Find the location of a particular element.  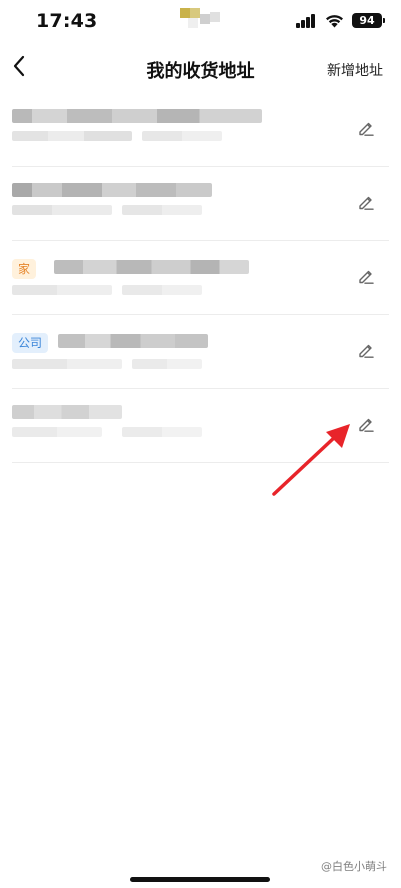

company-tag: 公司 is located at coordinates (30, 343).